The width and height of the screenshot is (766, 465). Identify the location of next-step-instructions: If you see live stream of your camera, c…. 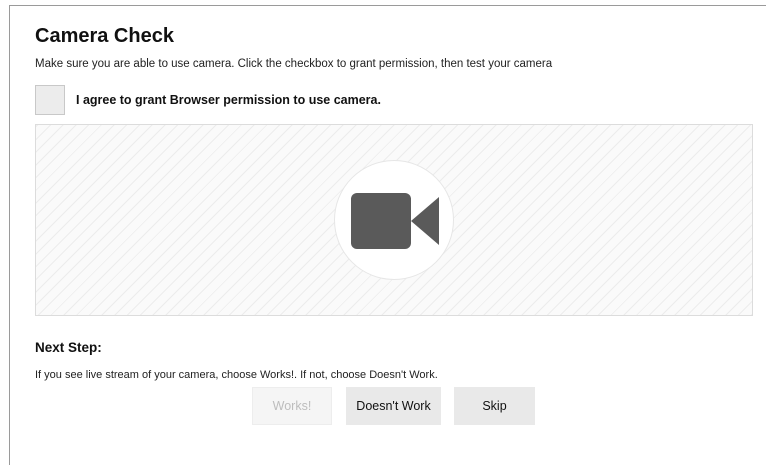
(236, 375).